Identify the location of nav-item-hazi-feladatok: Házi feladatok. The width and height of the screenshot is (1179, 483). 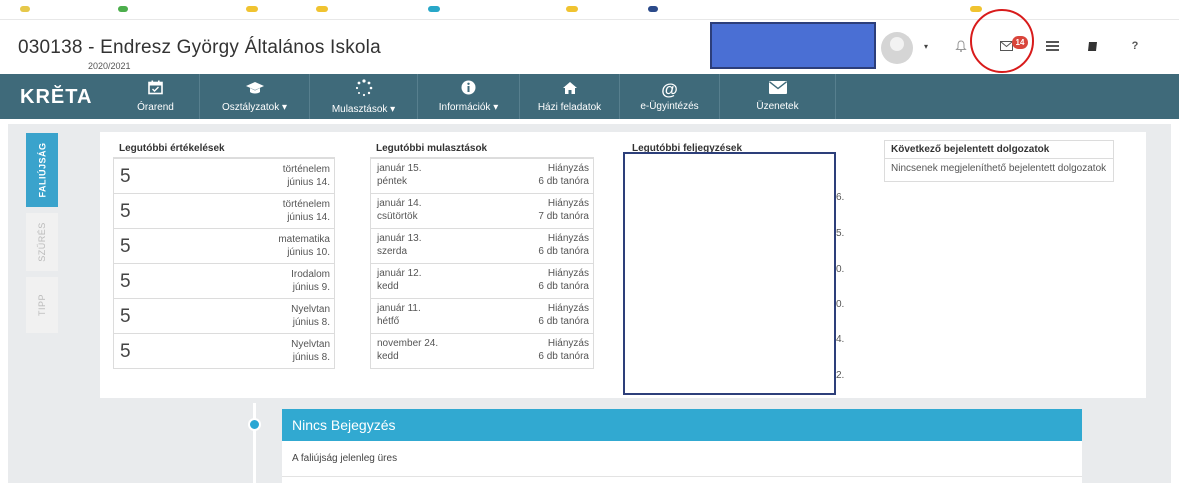
(570, 96).